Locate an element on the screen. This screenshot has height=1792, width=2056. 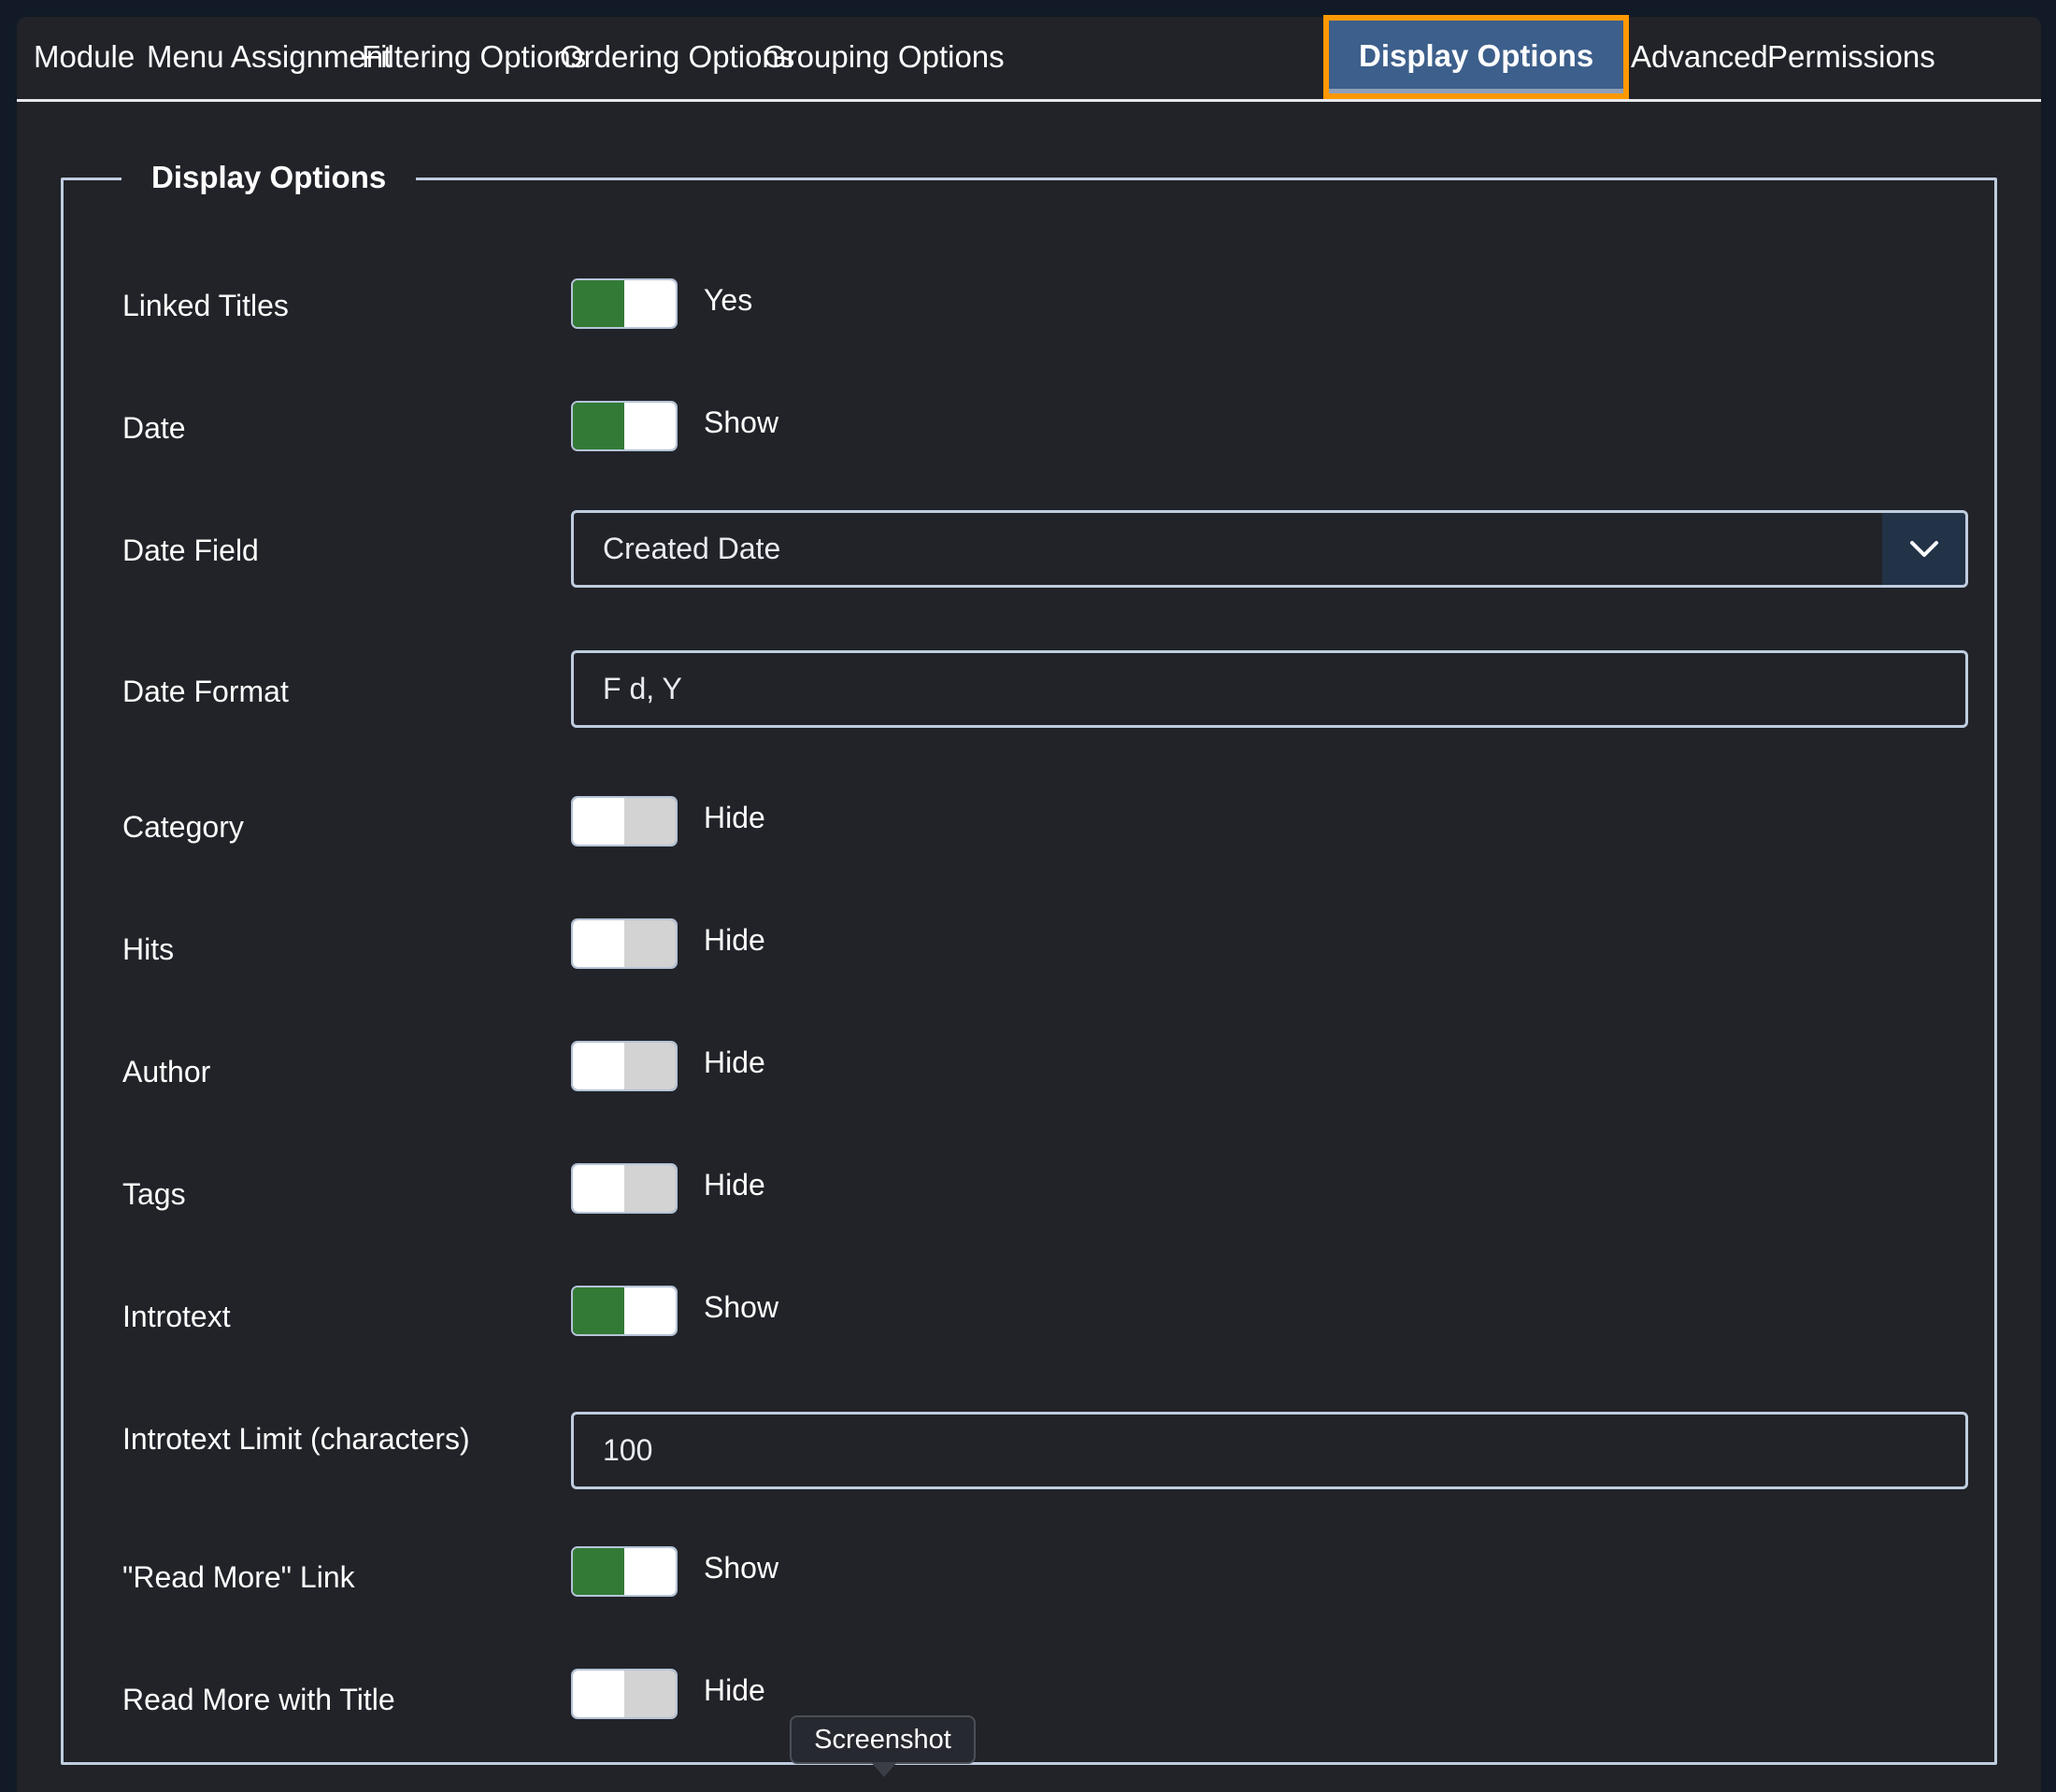
hits-toggle is located at coordinates (624, 943).